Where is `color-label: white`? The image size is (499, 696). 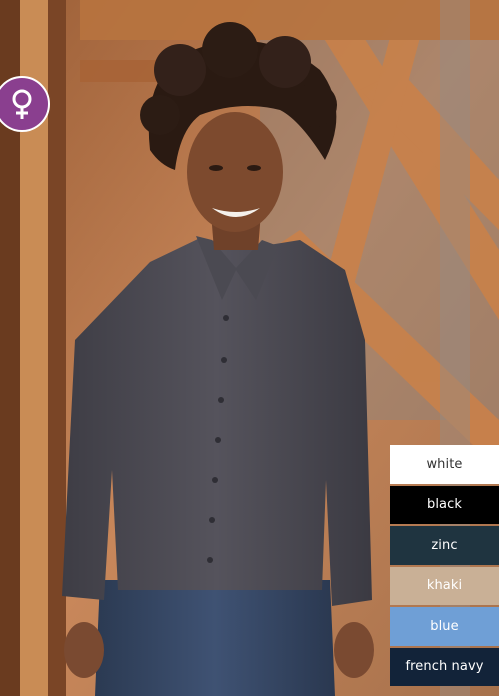
color-label: white is located at coordinates (444, 464).